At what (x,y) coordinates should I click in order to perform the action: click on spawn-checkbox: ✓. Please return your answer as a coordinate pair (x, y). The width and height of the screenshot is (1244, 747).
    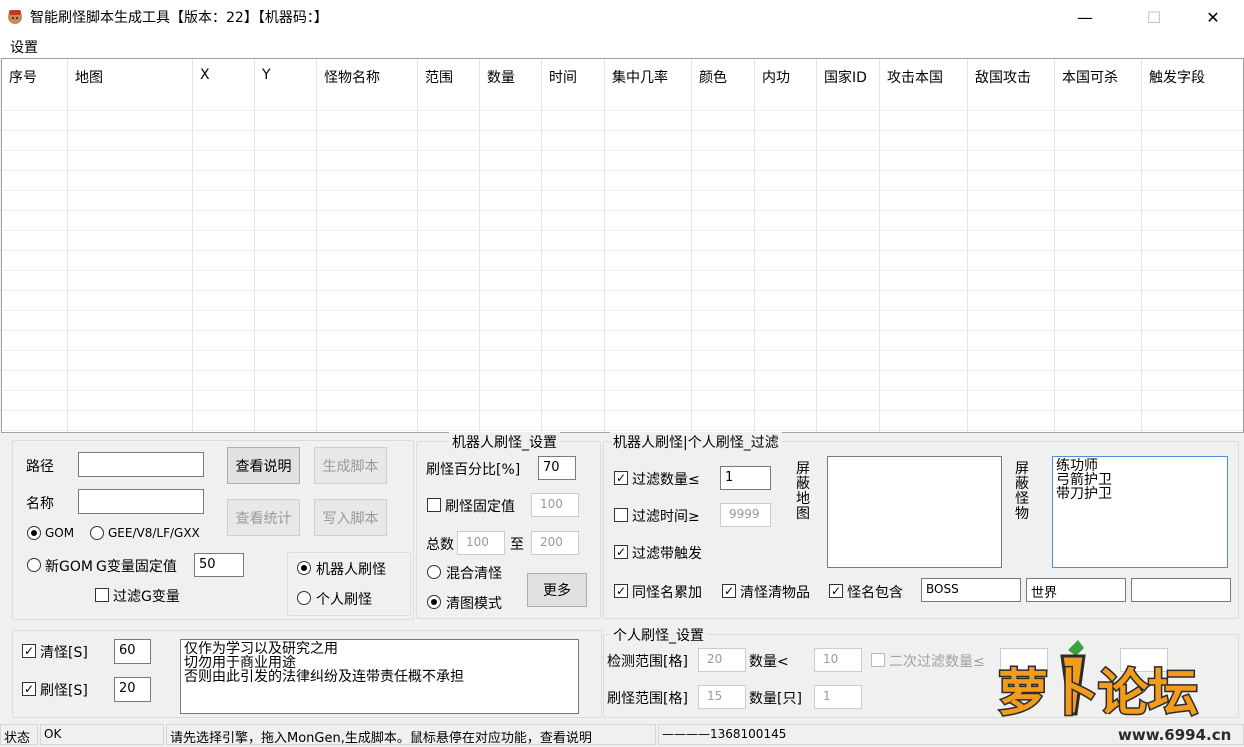
    Looking at the image, I should click on (29, 689).